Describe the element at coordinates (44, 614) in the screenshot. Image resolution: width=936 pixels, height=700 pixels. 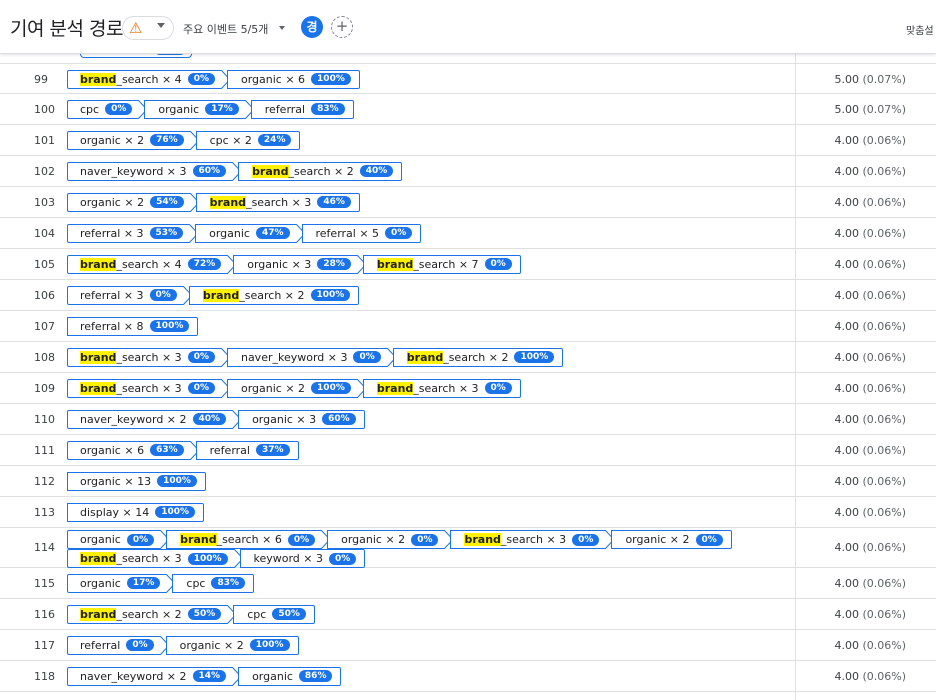
I see `row-number: 116` at that location.